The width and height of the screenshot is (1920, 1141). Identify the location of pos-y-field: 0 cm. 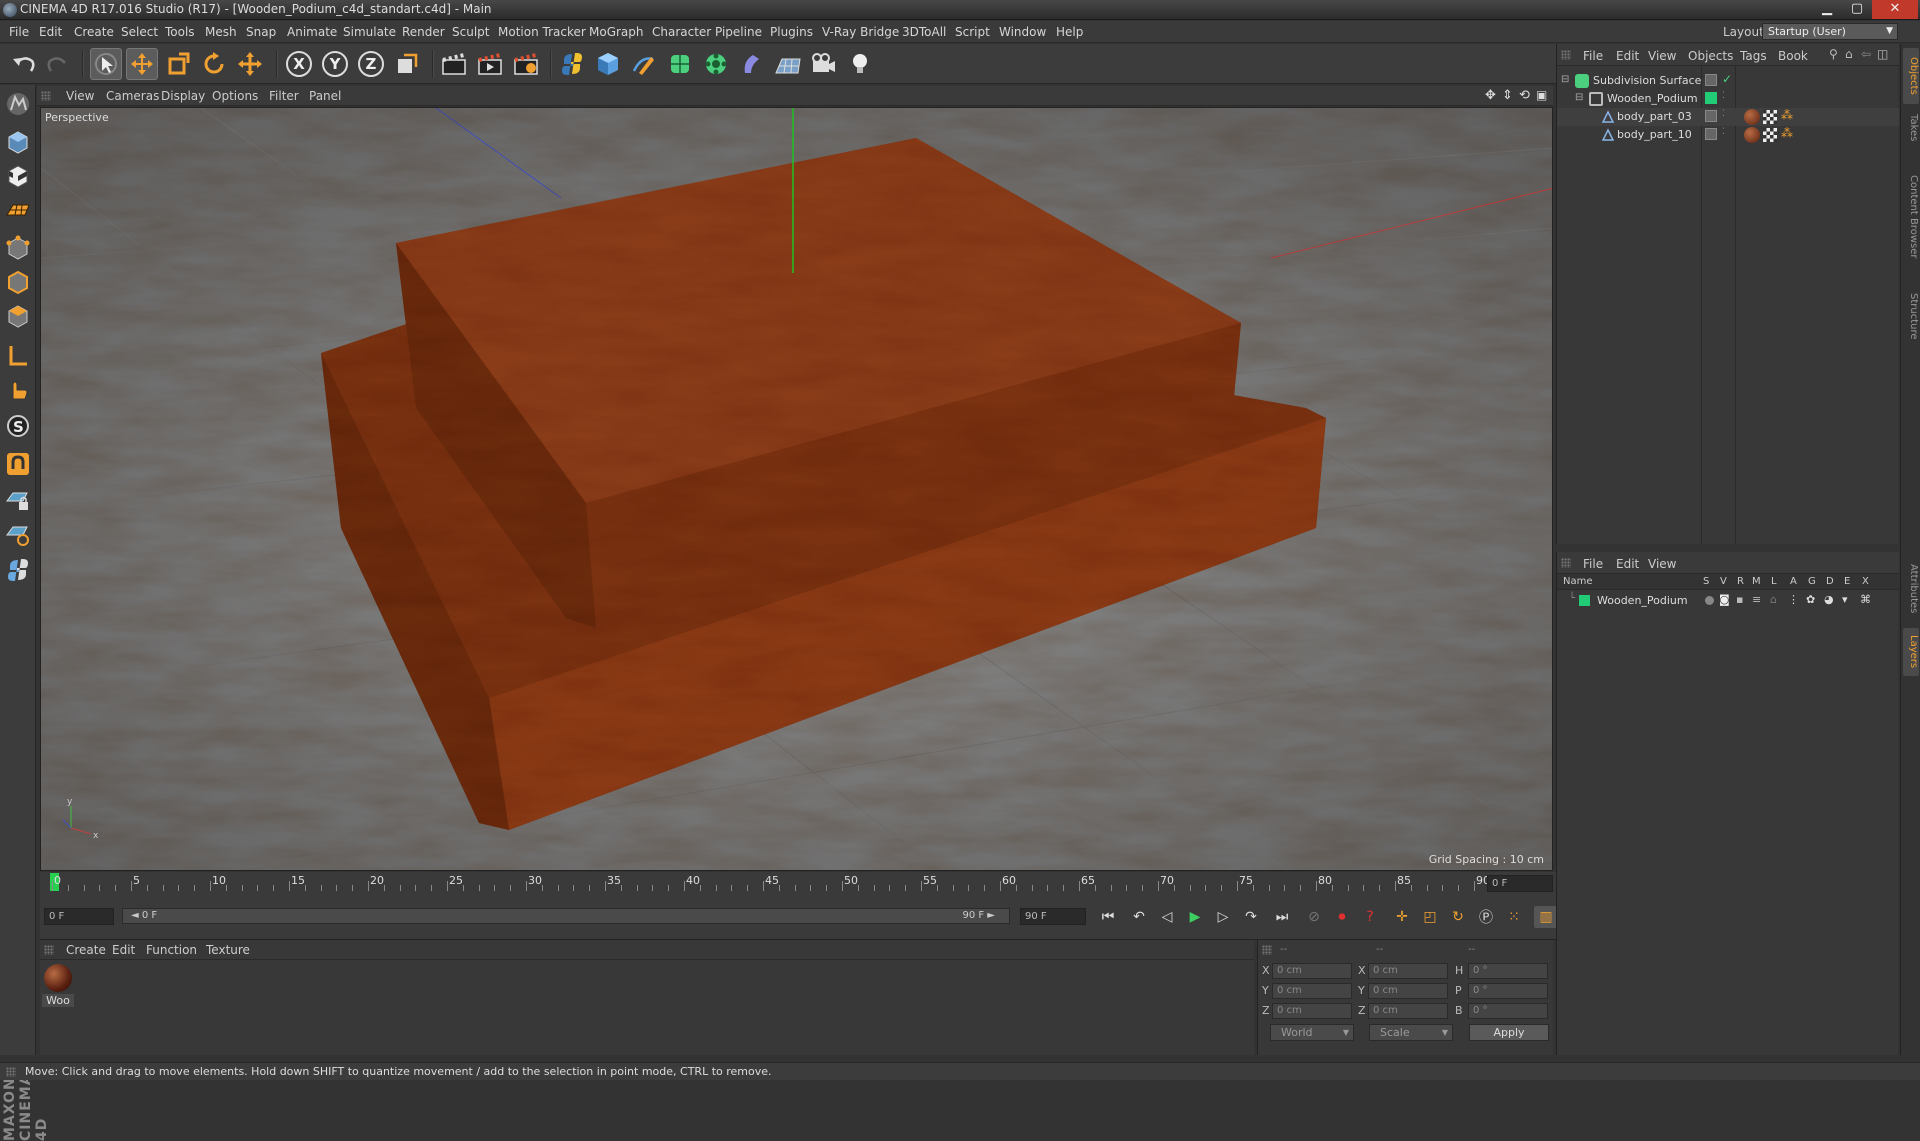
(1312, 991).